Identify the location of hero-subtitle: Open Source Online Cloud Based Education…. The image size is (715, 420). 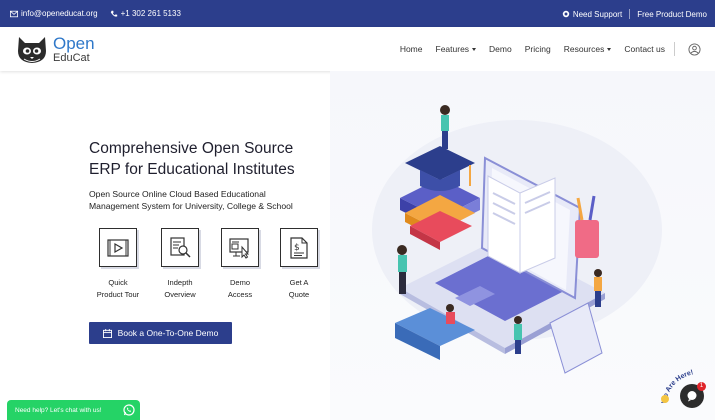
(219, 200).